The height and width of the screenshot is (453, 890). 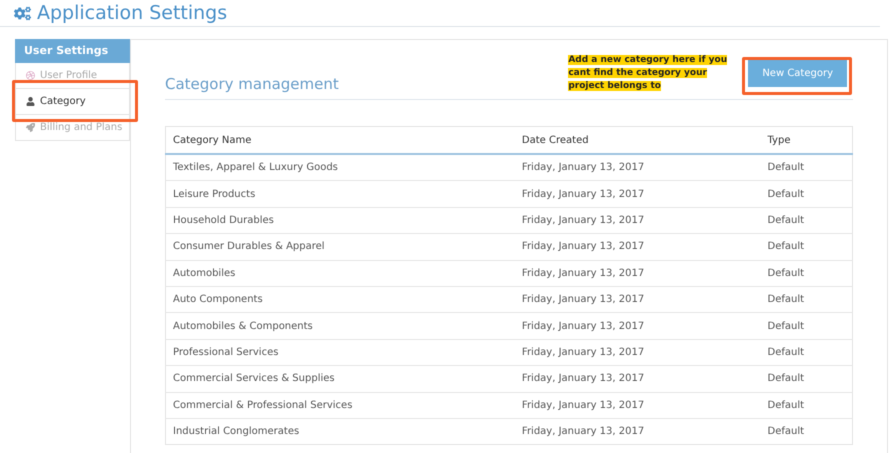 I want to click on sidebar-label: Billing and Plans, so click(x=81, y=127).